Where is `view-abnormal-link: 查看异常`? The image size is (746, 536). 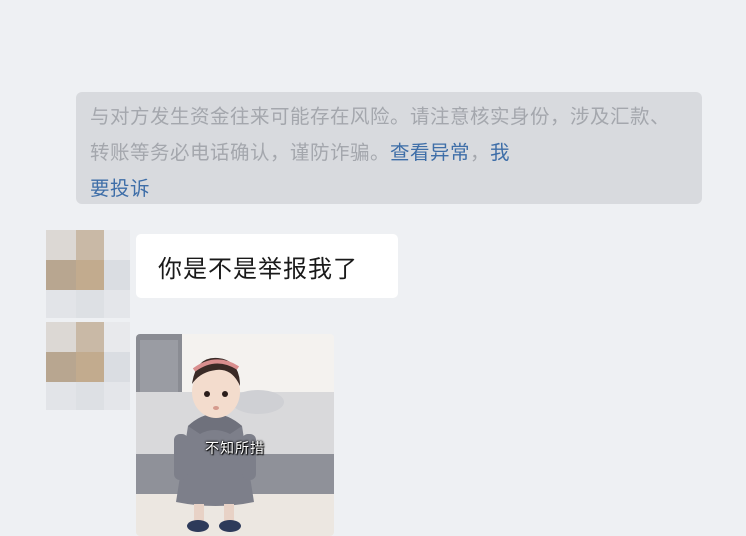 view-abnormal-link: 查看异常 is located at coordinates (430, 152).